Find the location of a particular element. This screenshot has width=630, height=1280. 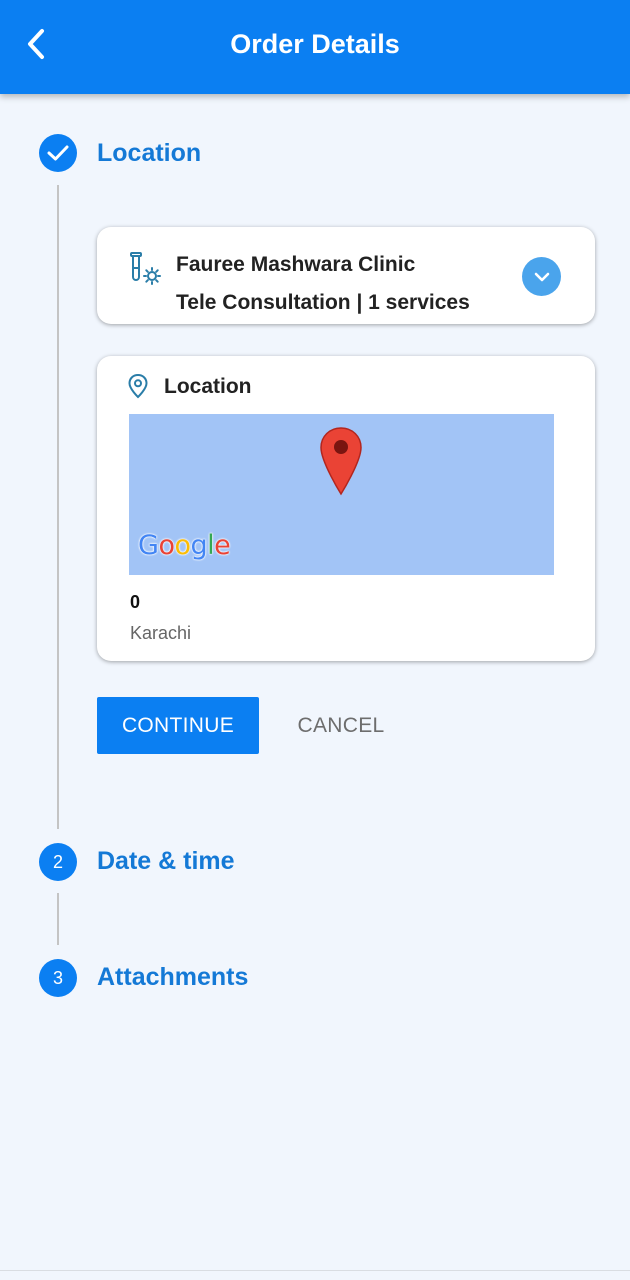

address-city: Karachi is located at coordinates (161, 633).